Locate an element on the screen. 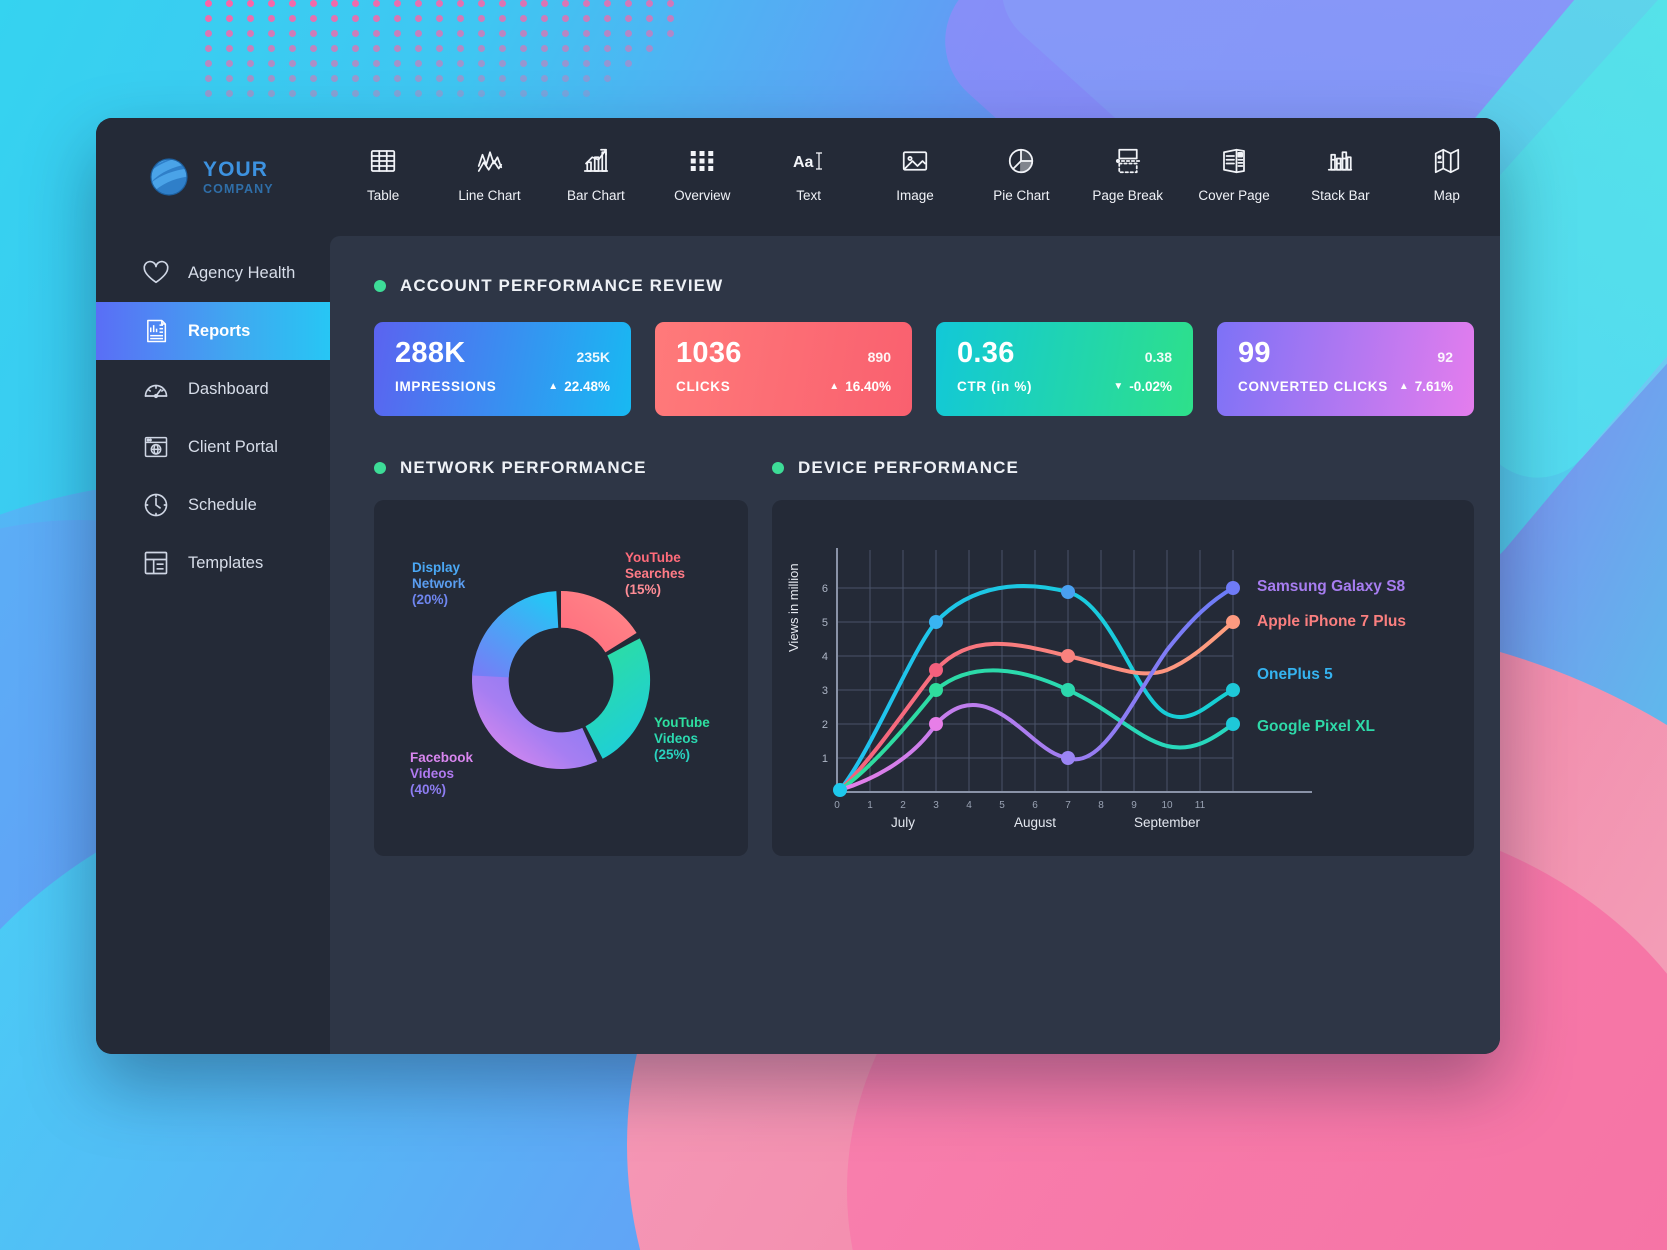 This screenshot has width=1667, height=1250. sidebar-item-reports: Reports is located at coordinates (213, 331).